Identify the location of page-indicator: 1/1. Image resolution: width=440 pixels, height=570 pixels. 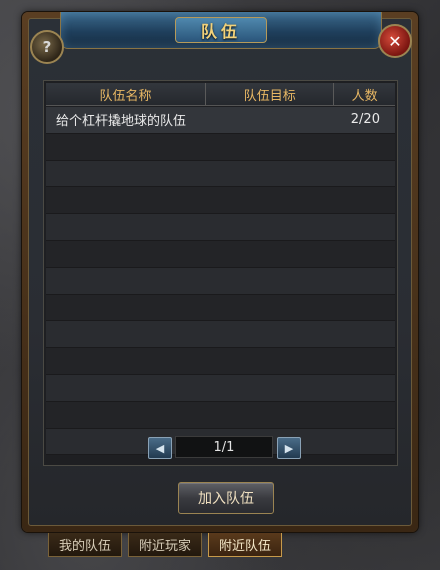
(224, 447).